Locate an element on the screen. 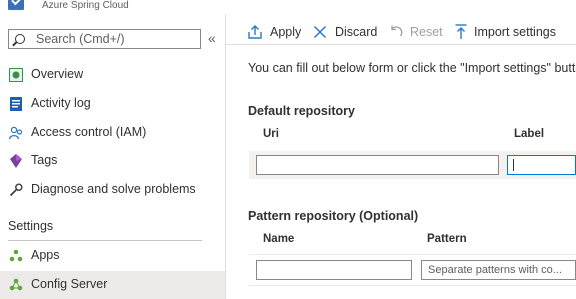 The image size is (576, 299). activity-log-icon is located at coordinates (16, 104).